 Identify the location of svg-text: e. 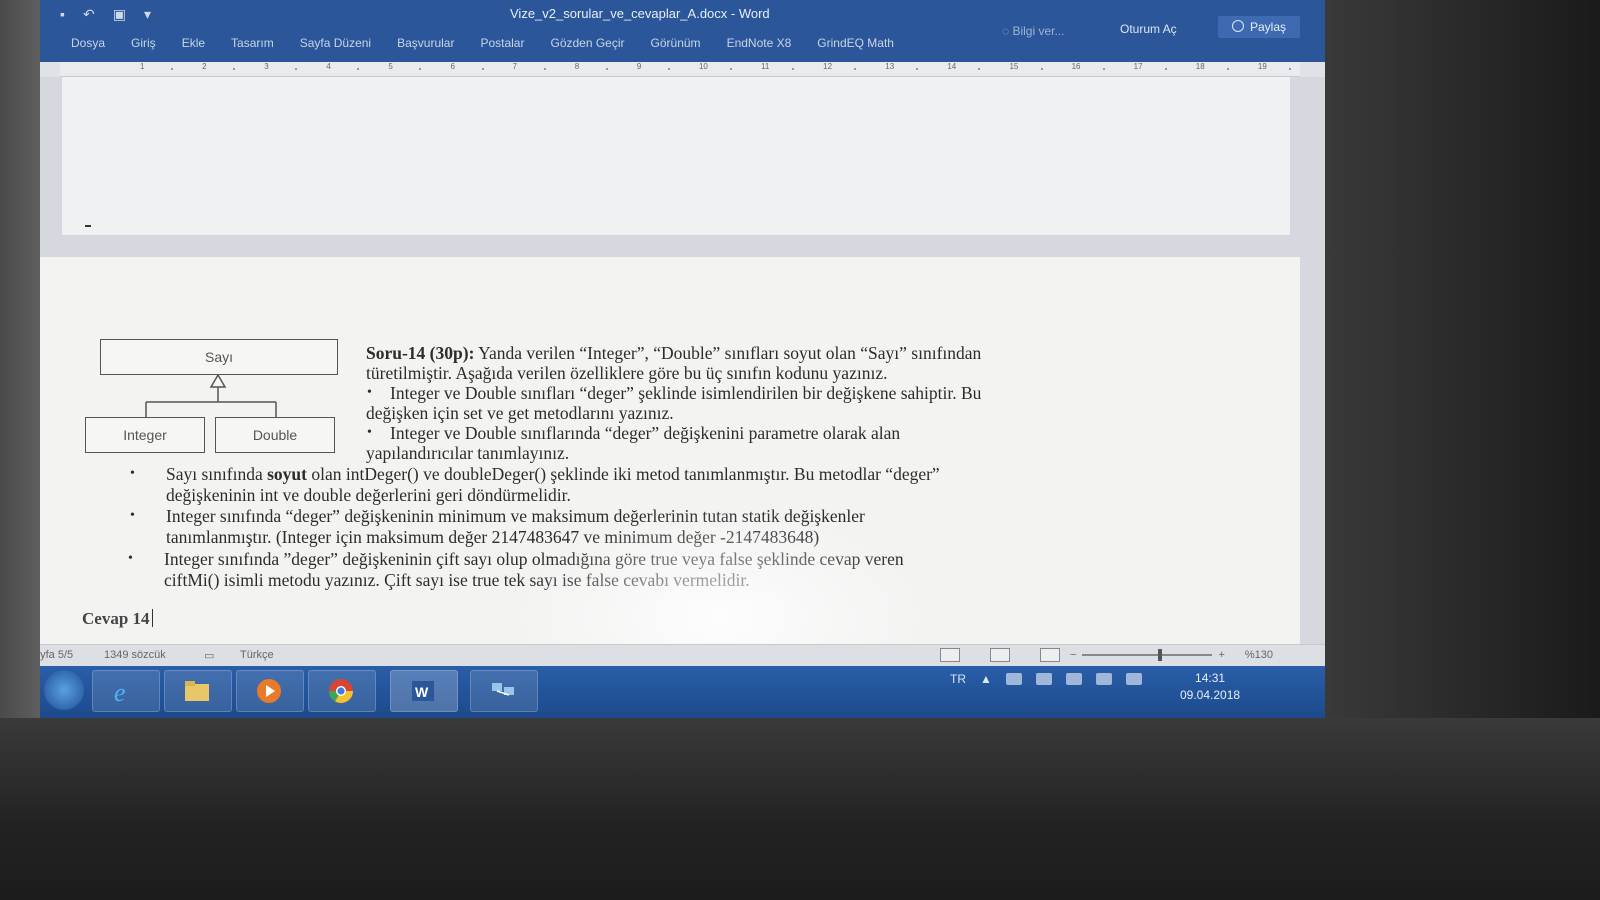
(120, 691).